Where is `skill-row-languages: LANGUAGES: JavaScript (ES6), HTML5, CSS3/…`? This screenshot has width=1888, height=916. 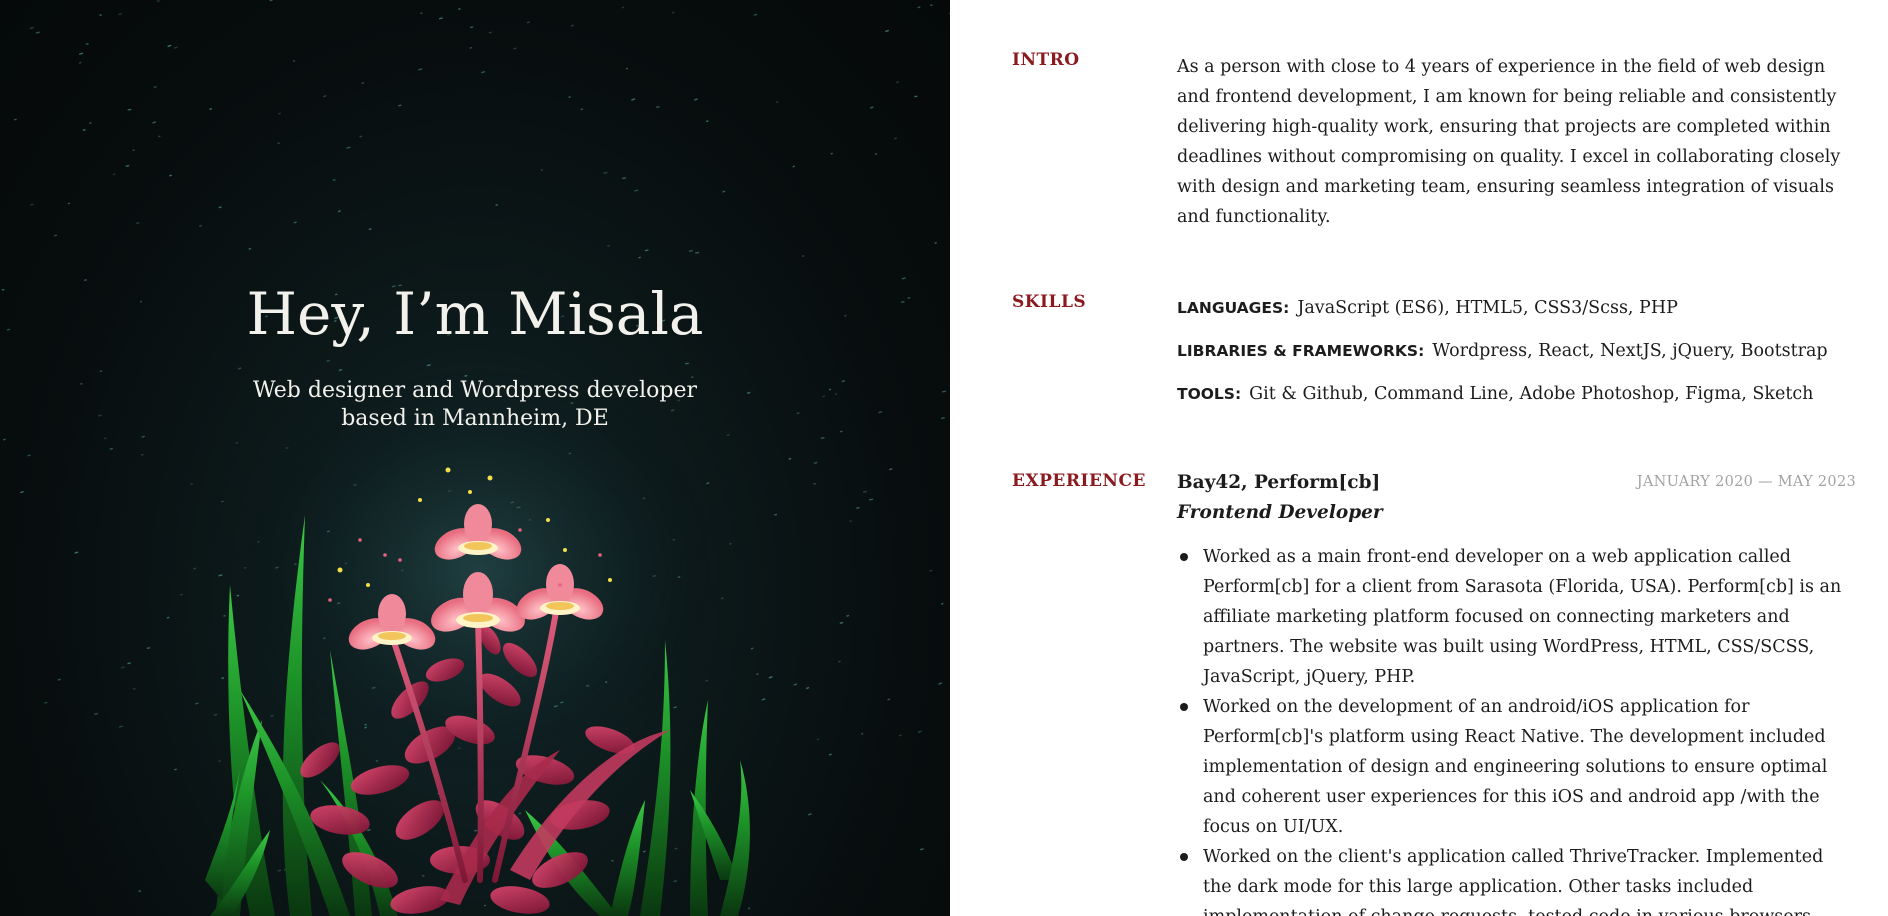
skill-row-languages: LANGUAGES: JavaScript (ES6), HTML5, CSS3/… is located at coordinates (1517, 308).